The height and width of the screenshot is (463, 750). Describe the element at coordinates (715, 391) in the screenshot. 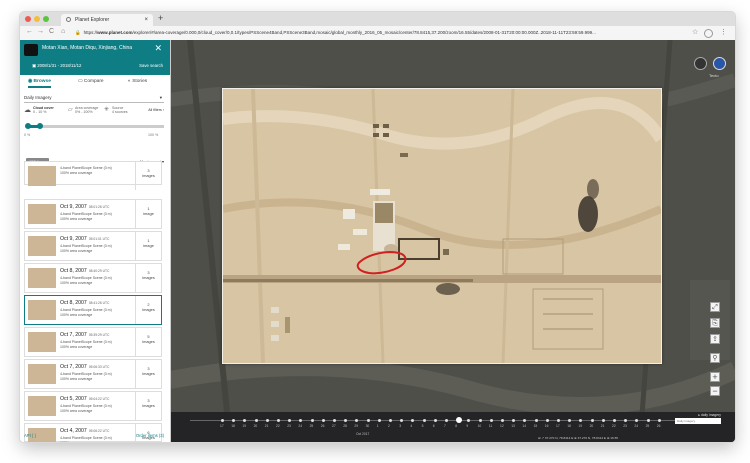

I see `zoom-out-button: −` at that location.